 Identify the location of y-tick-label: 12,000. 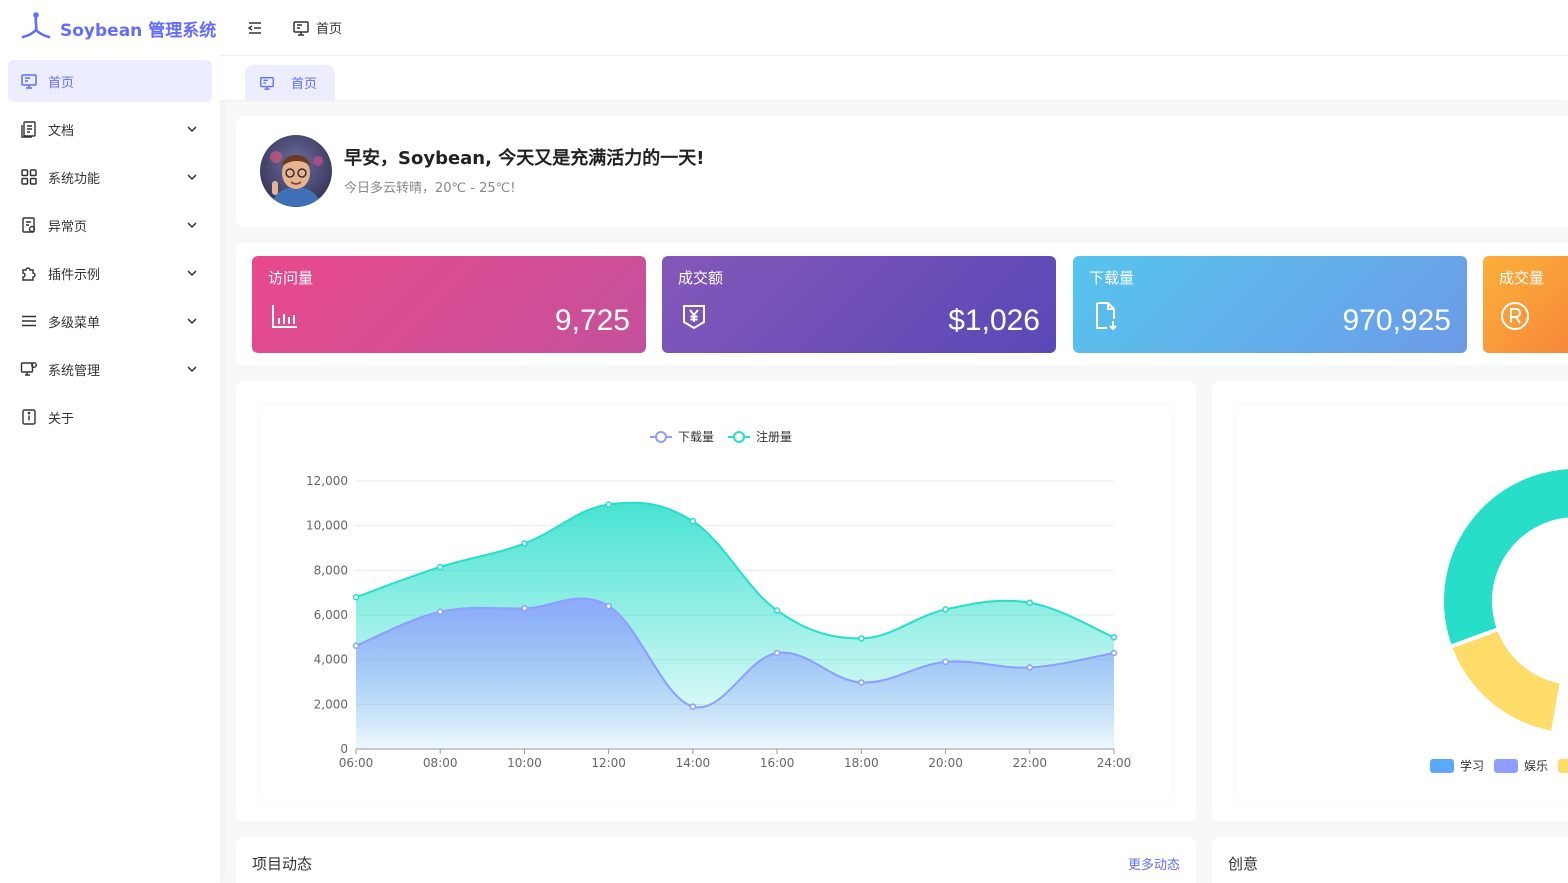
(327, 481).